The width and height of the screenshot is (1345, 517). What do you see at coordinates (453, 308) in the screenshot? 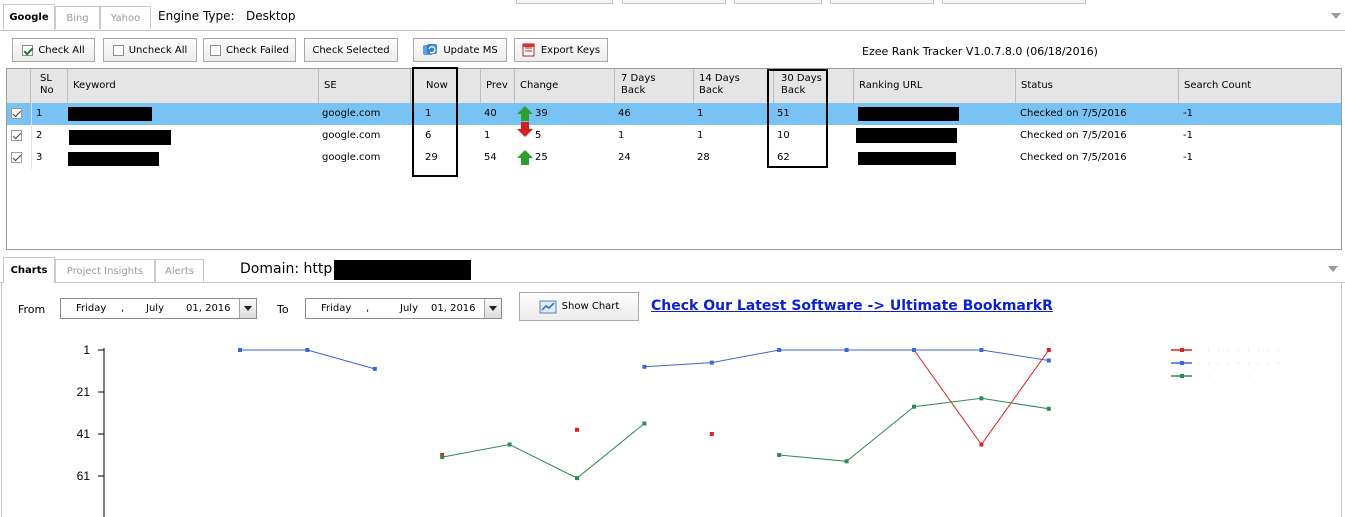
I see `to-date: 01, 2016` at bounding box center [453, 308].